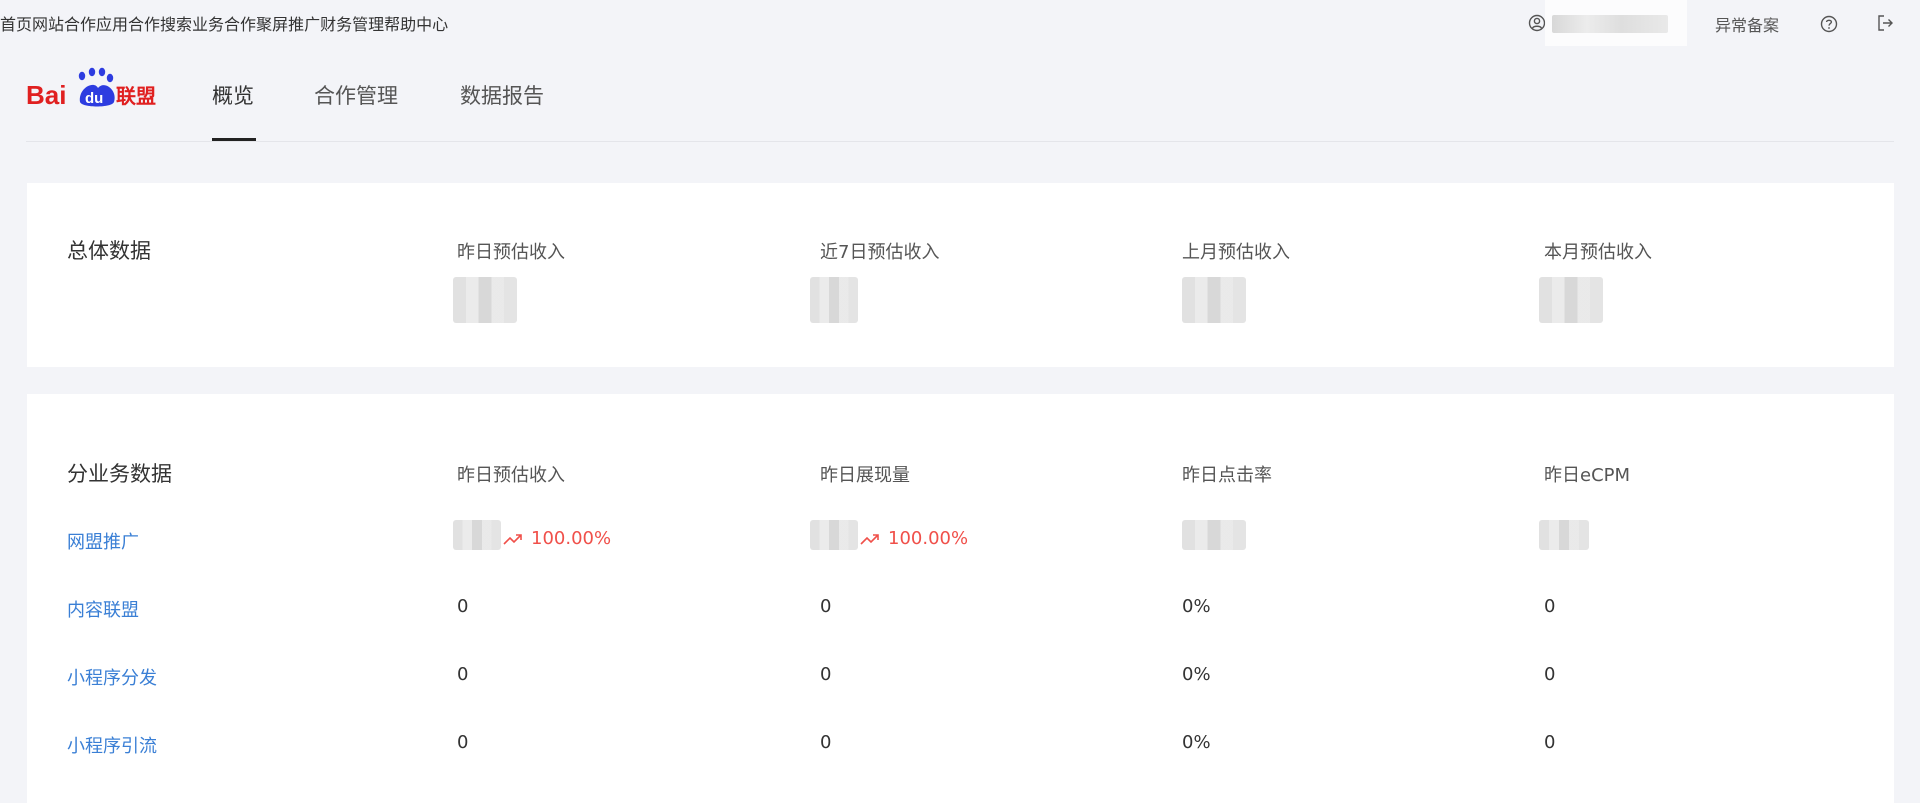  I want to click on logo-union-text: 联盟, so click(136, 96).